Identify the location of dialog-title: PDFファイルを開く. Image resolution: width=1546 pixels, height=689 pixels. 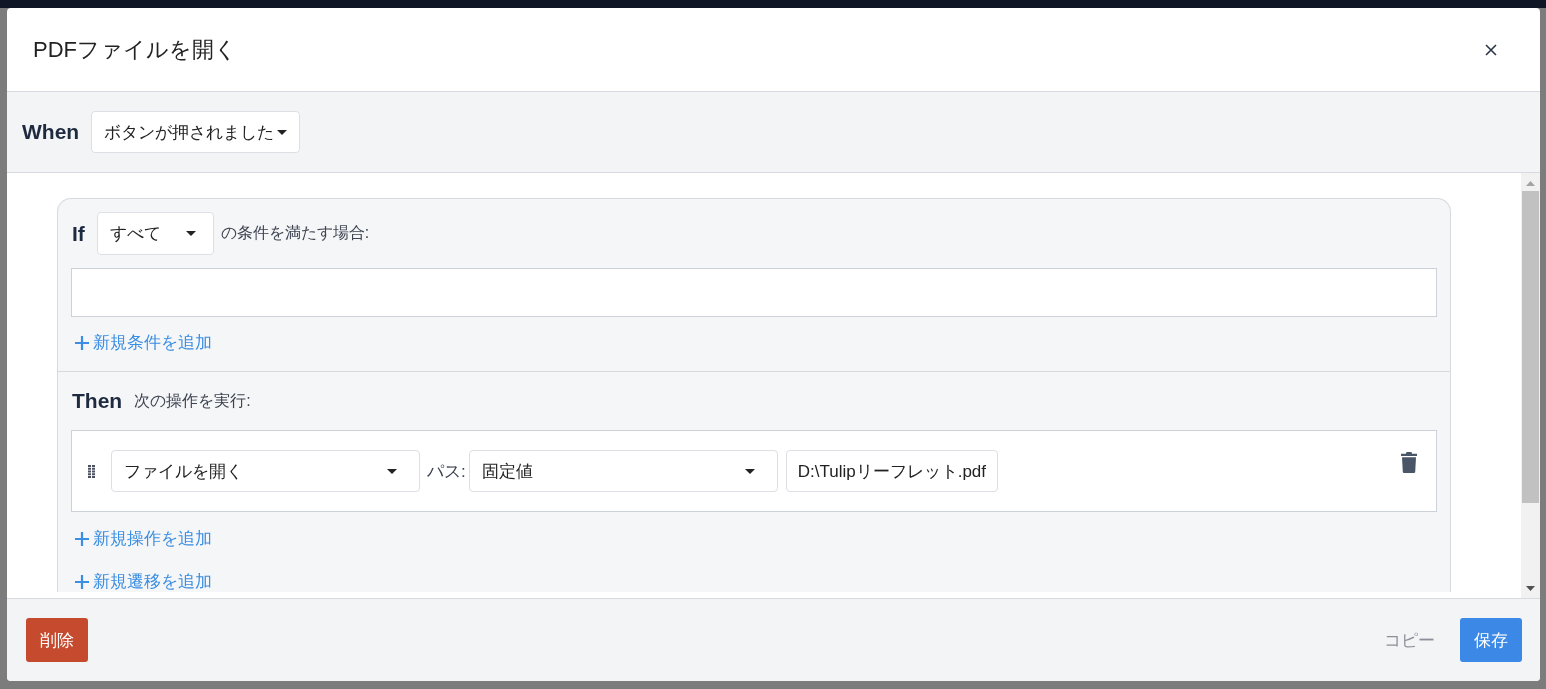
(135, 49).